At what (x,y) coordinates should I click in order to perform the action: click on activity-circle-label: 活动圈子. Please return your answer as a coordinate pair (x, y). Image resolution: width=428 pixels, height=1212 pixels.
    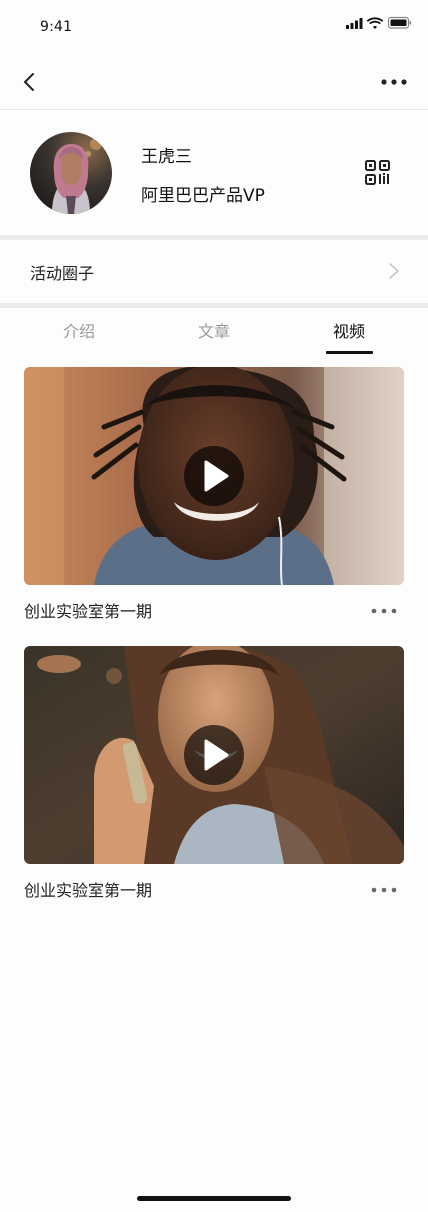
    Looking at the image, I should click on (62, 273).